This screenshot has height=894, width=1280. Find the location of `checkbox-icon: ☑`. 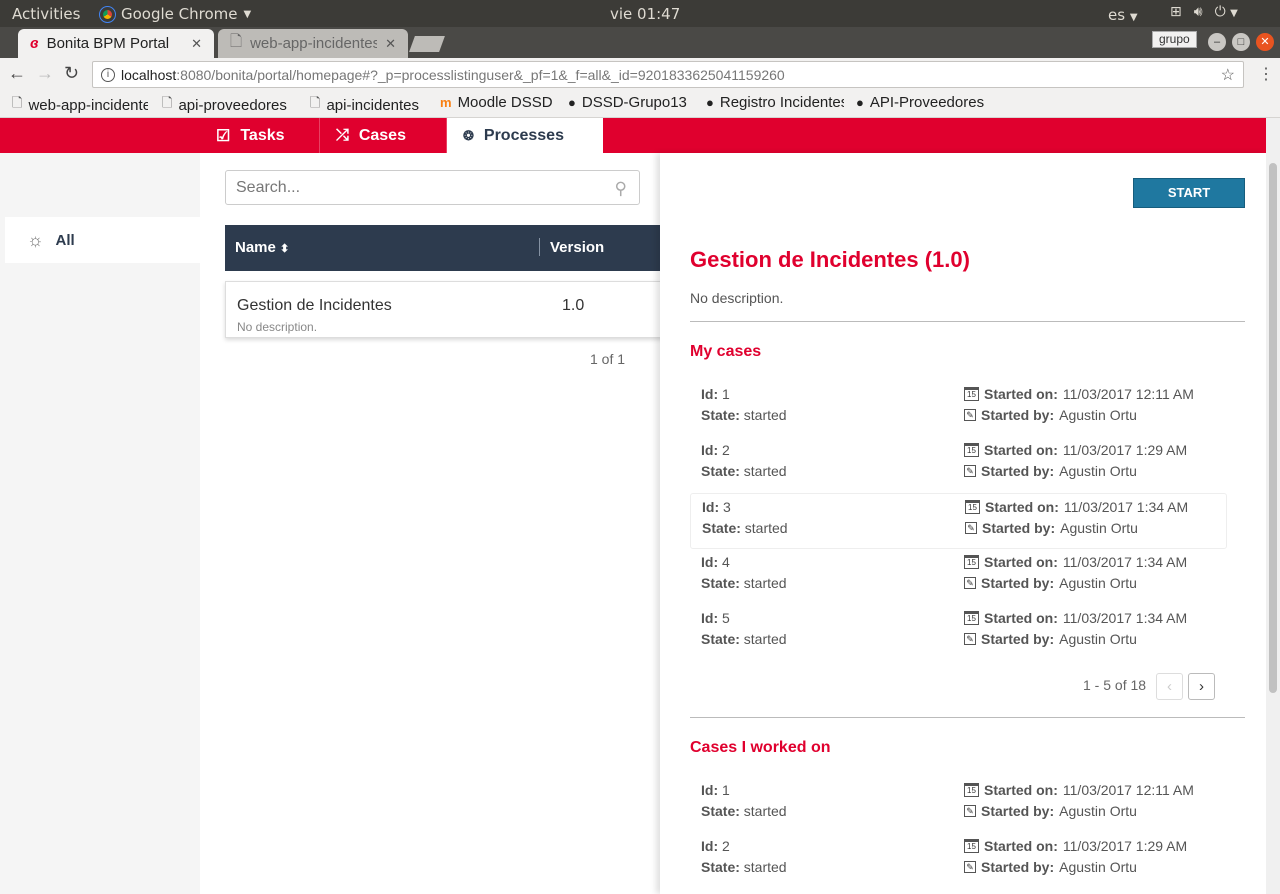

checkbox-icon: ☑ is located at coordinates (223, 136).